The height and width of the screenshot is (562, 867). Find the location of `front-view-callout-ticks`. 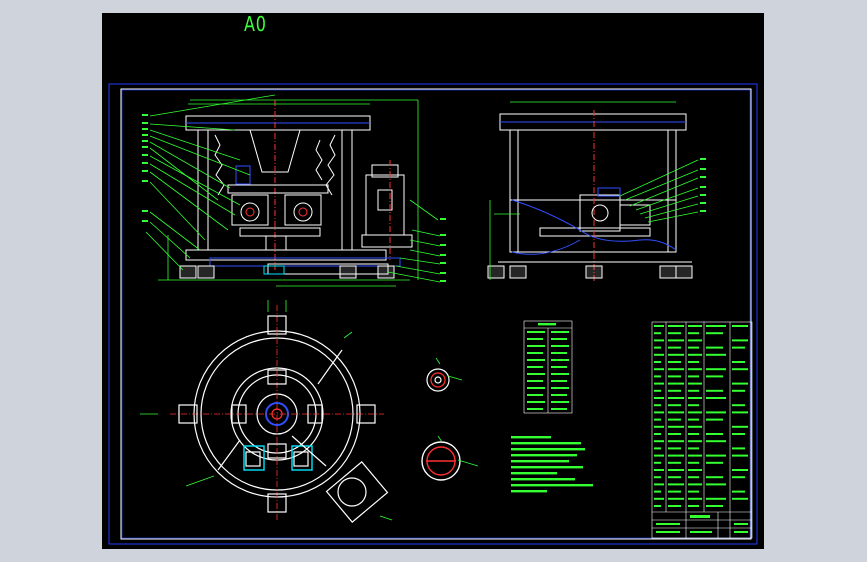

front-view-callout-ticks is located at coordinates (294, 198).